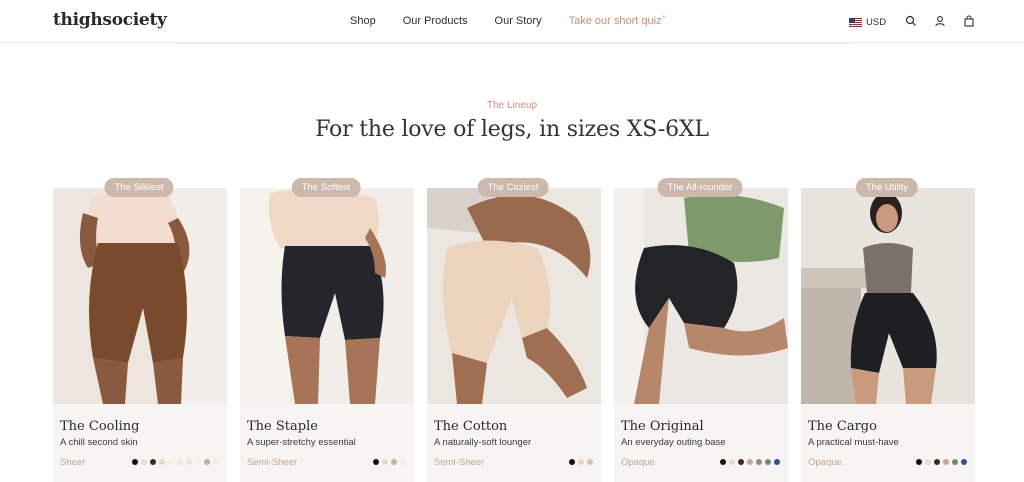 This screenshot has width=1024, height=482. What do you see at coordinates (664, 18) in the screenshot?
I see `quiz-star-mark: *` at bounding box center [664, 18].